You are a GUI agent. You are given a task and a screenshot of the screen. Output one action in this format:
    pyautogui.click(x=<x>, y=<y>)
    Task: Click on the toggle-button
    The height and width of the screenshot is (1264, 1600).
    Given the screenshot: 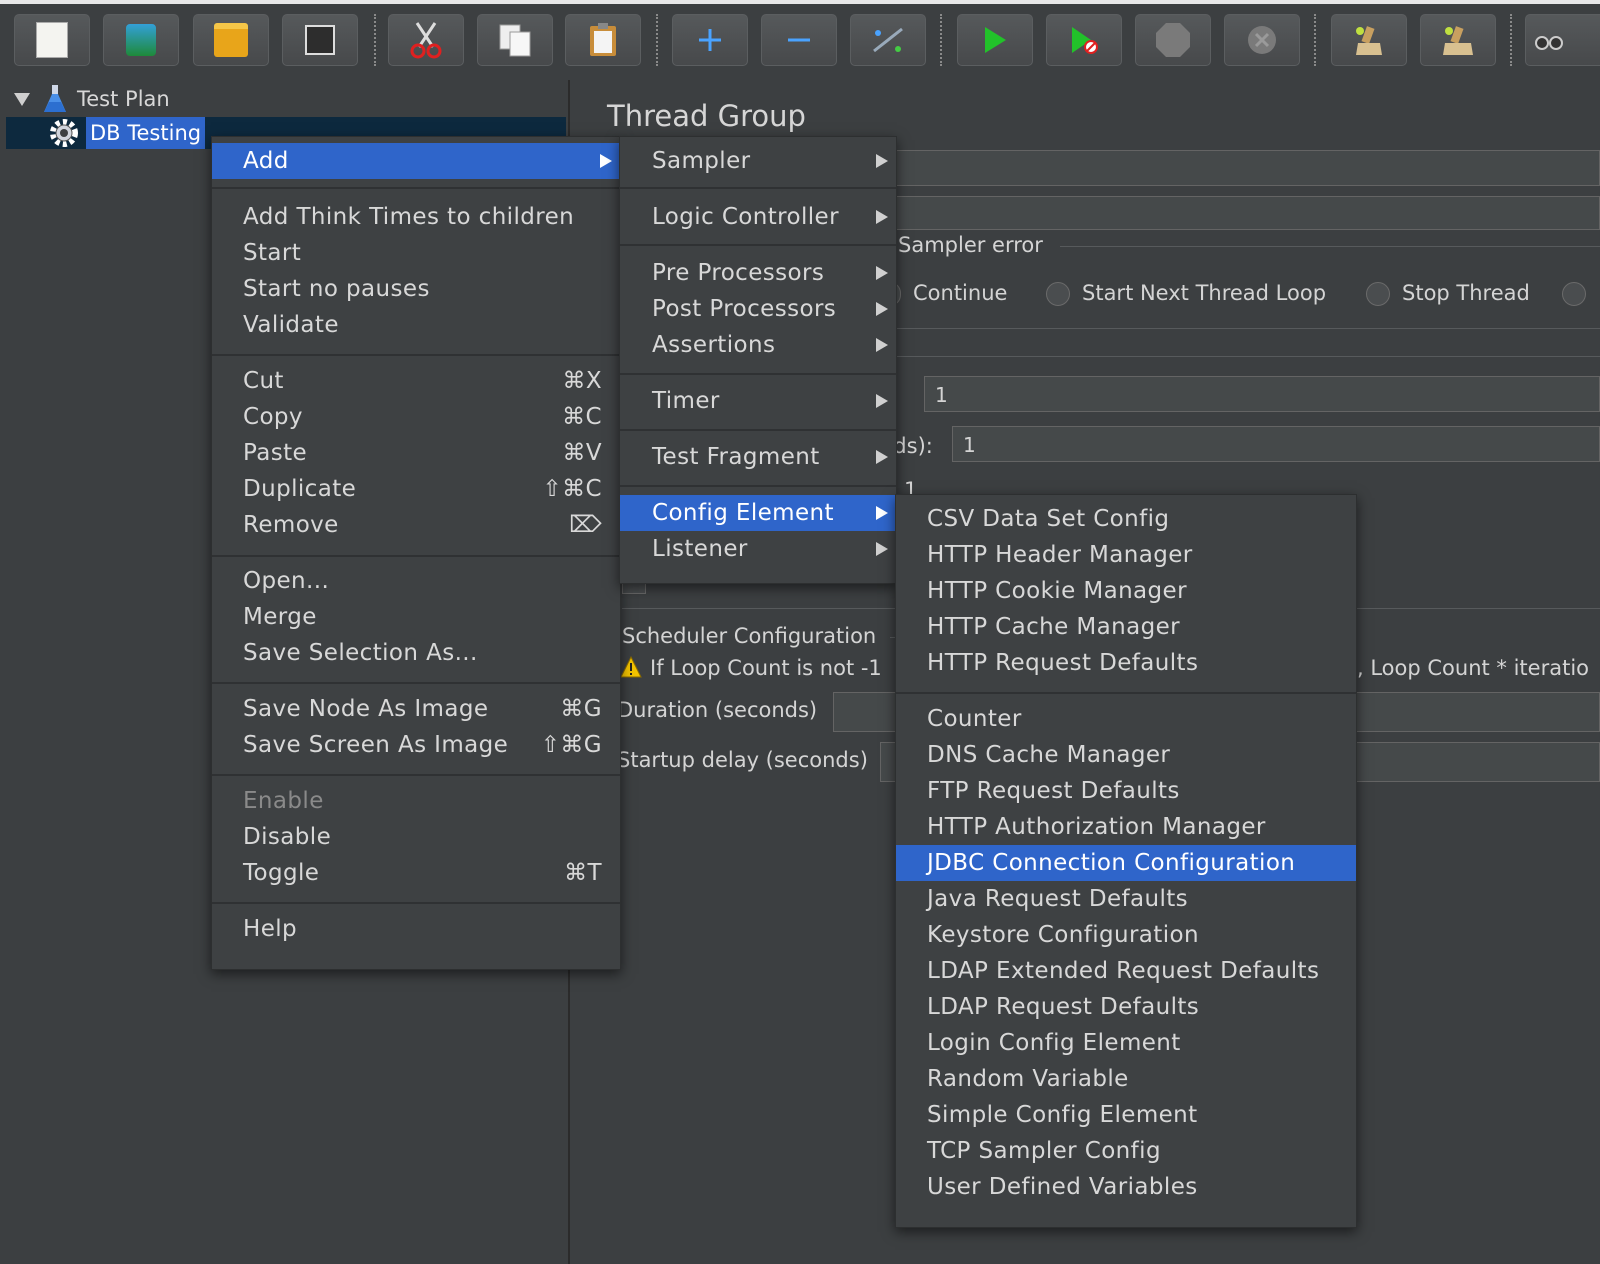 What is the action you would take?
    pyautogui.click(x=888, y=40)
    